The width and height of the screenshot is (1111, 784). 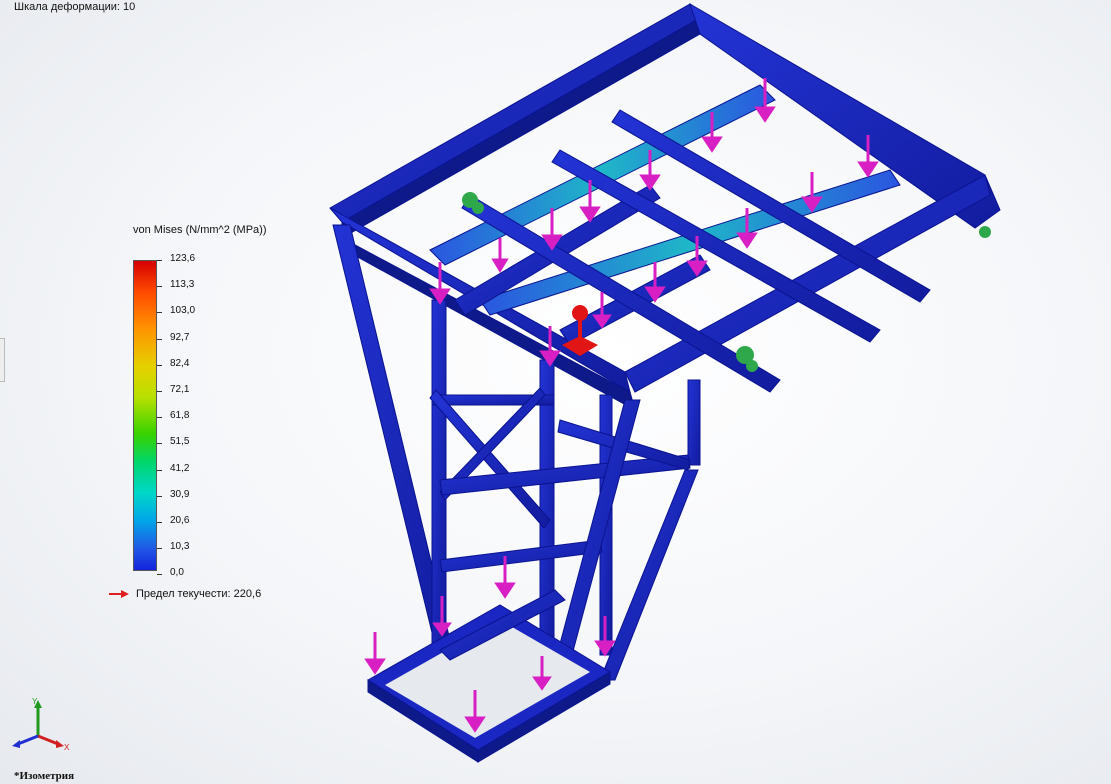 I want to click on x-axis-label: X, so click(x=67, y=747).